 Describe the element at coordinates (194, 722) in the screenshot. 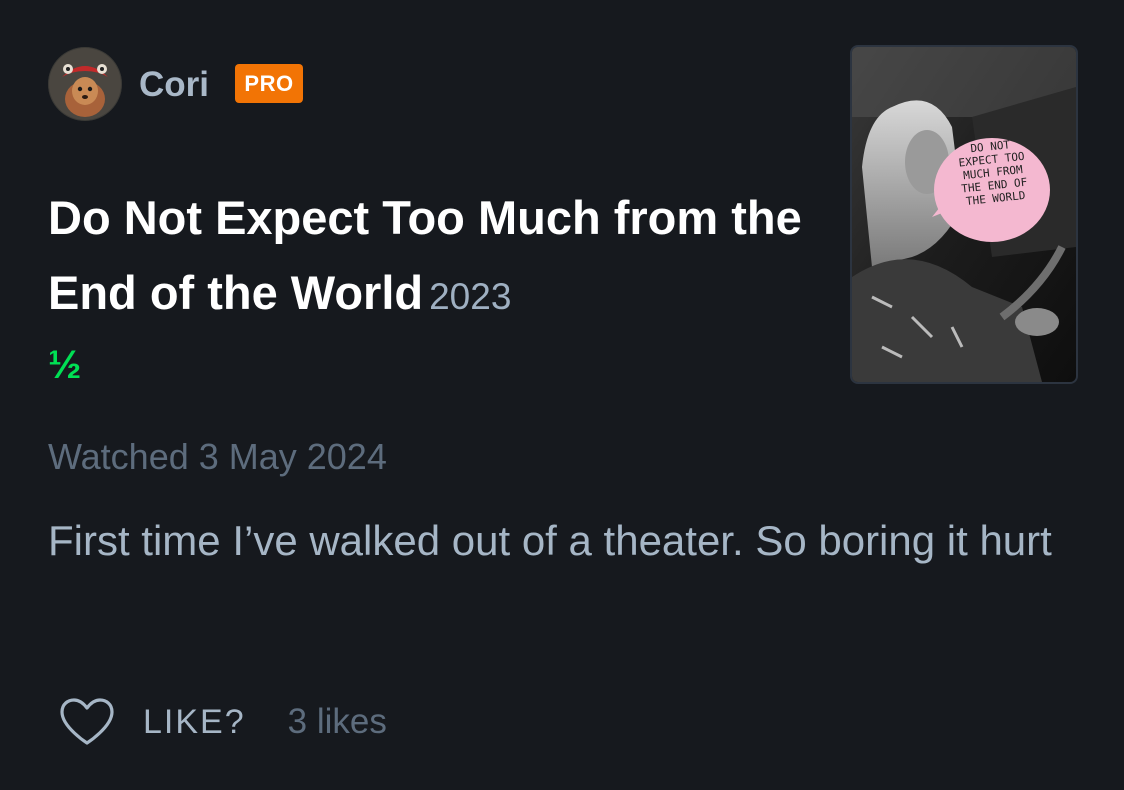

I see `like-button: LIKE?` at that location.